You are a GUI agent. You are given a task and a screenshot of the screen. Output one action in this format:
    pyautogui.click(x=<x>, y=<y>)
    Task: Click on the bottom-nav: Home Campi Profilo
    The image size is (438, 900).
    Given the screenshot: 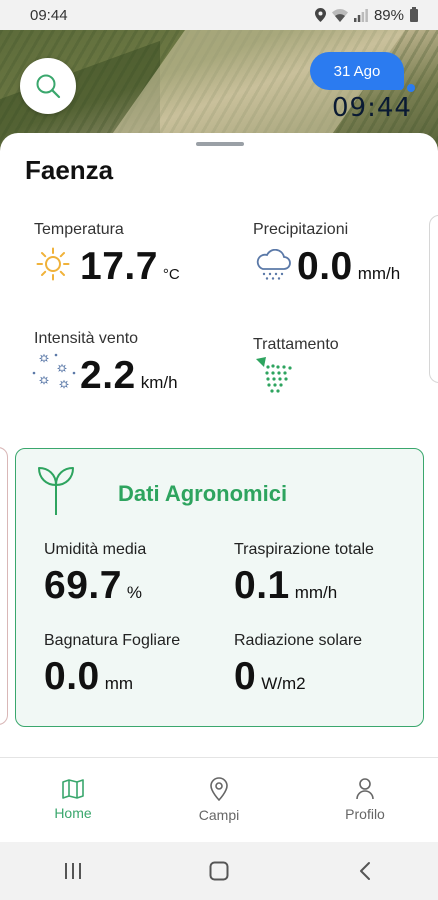 What is the action you would take?
    pyautogui.click(x=219, y=799)
    